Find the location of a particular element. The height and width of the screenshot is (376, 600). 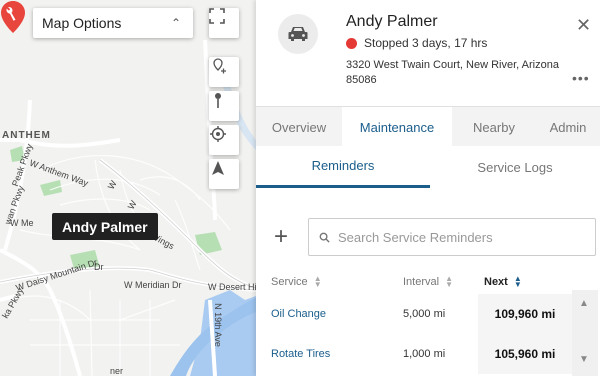

panel-tabs: Overview Maintenance Nearby Admin is located at coordinates (428, 126).